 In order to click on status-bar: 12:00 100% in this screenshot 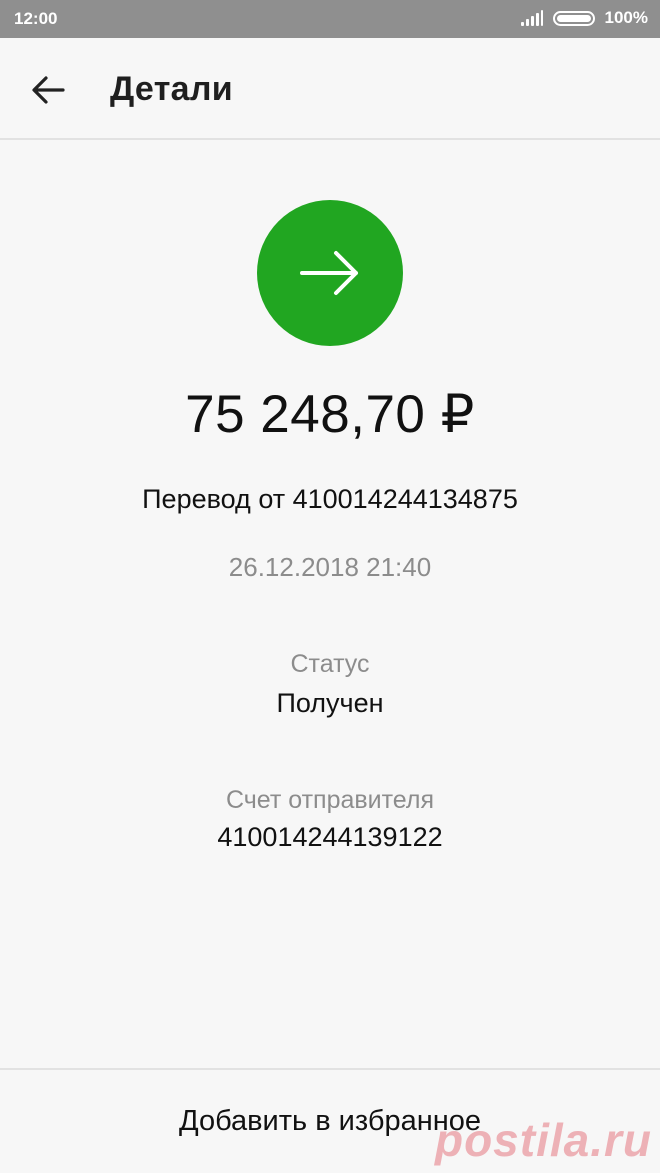, I will do `click(330, 19)`.